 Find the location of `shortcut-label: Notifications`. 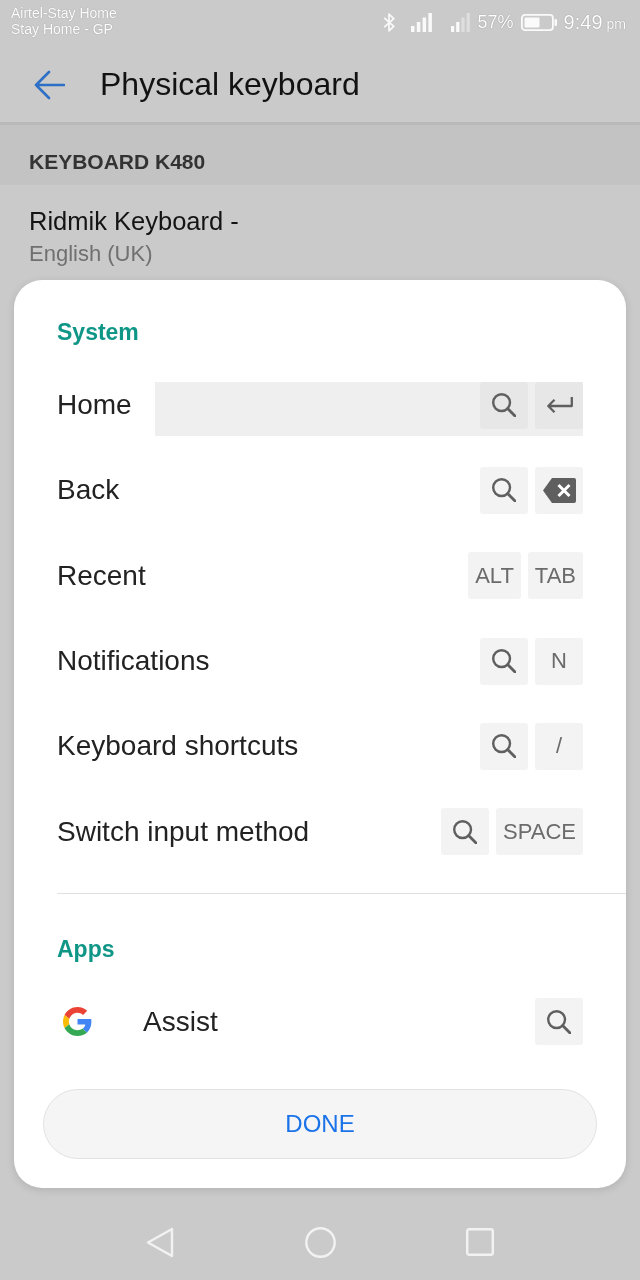

shortcut-label: Notifications is located at coordinates (133, 661).